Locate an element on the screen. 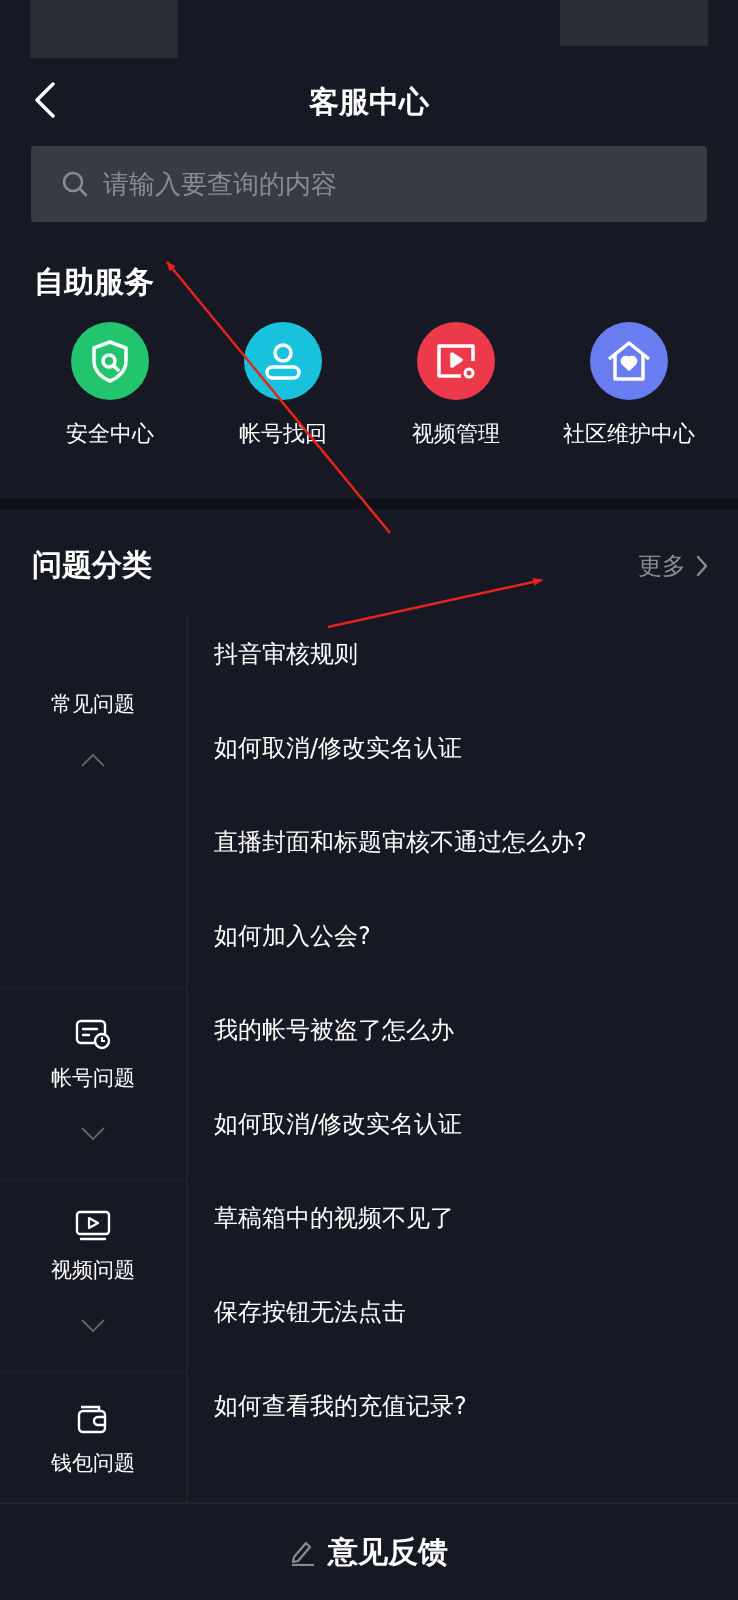 This screenshot has height=1600, width=738. question-item: 我的帐号被盗了怎么办 is located at coordinates (476, 1037).